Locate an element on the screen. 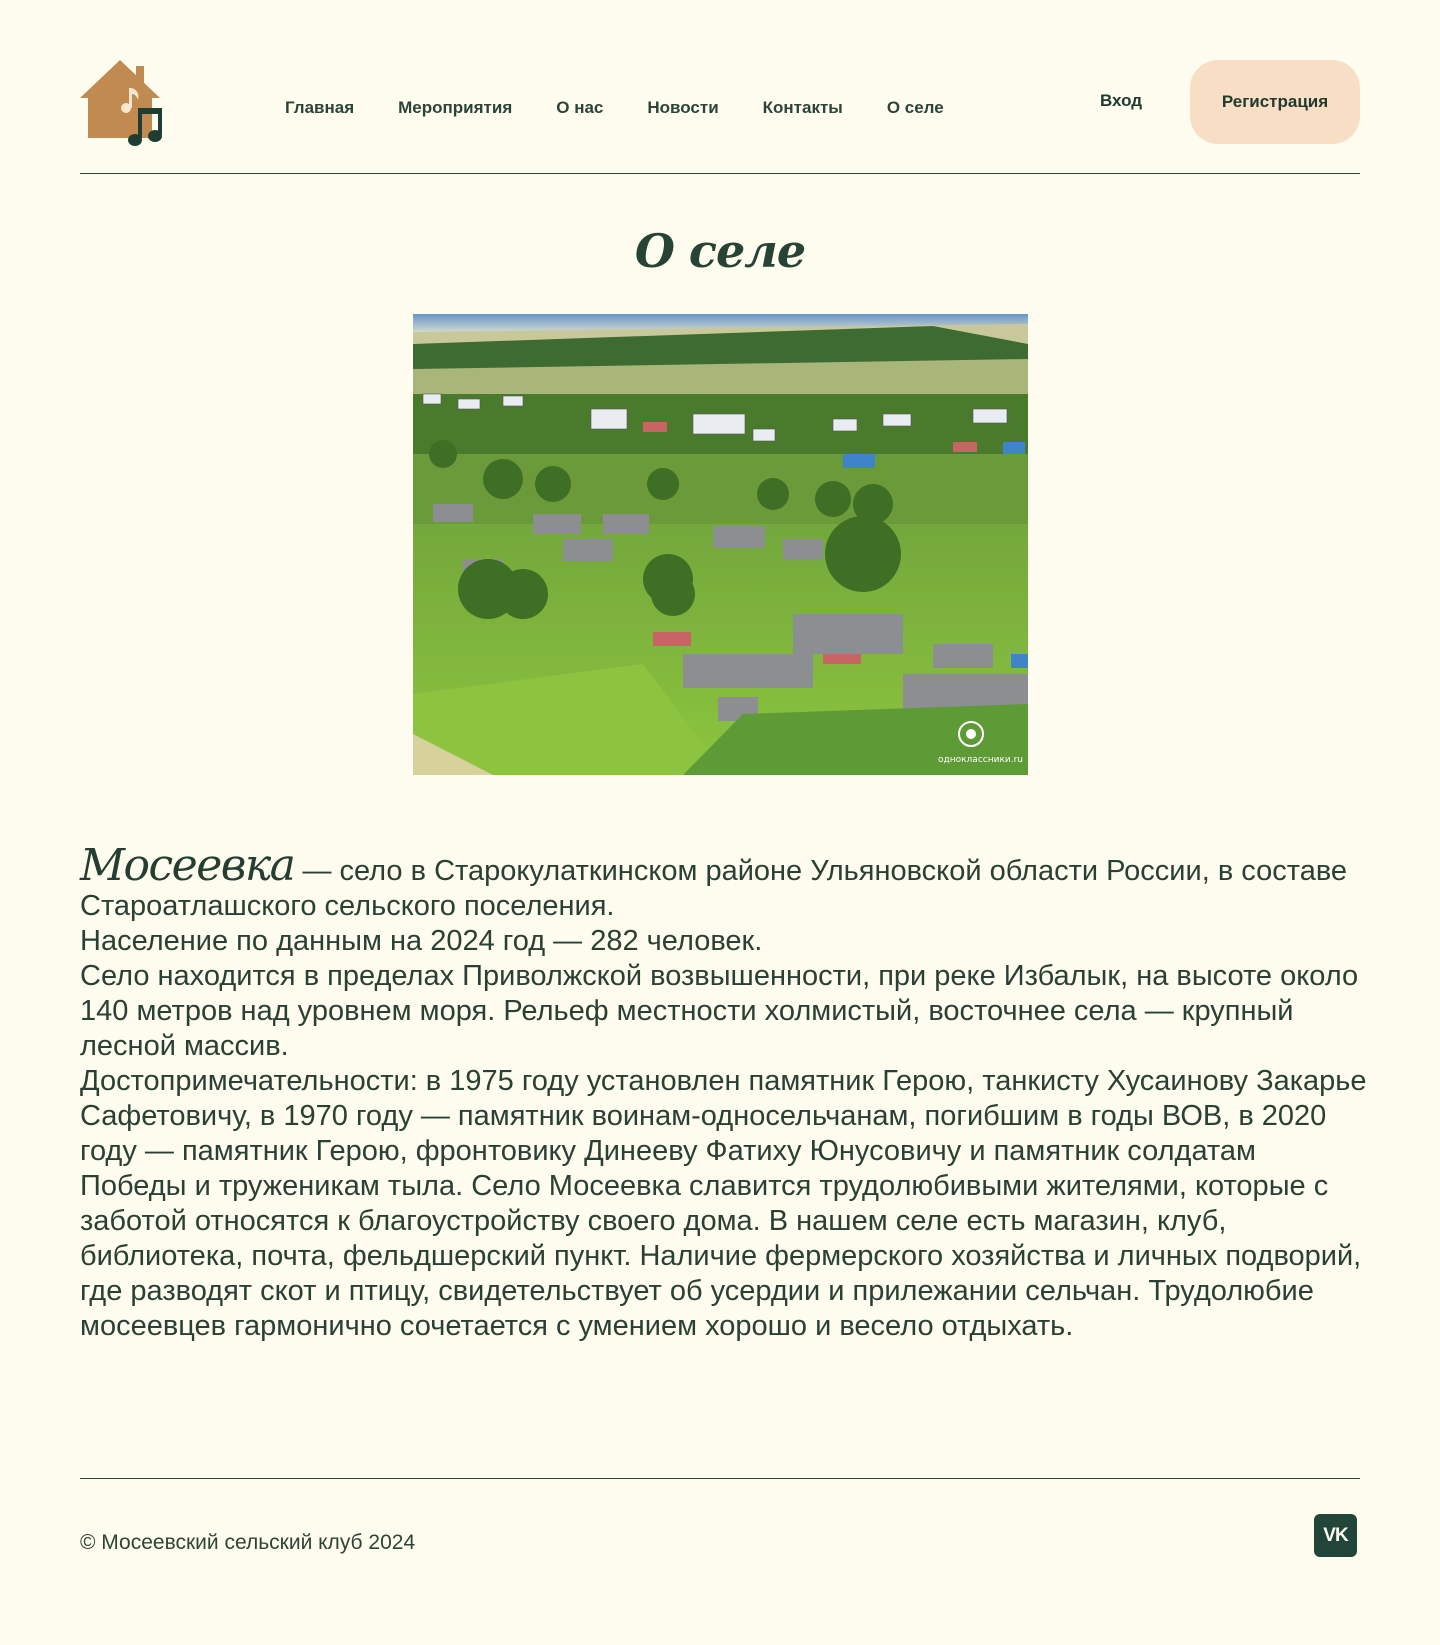 The height and width of the screenshot is (1645, 1440). svg-text: одноклассники.ru is located at coordinates (980, 760).